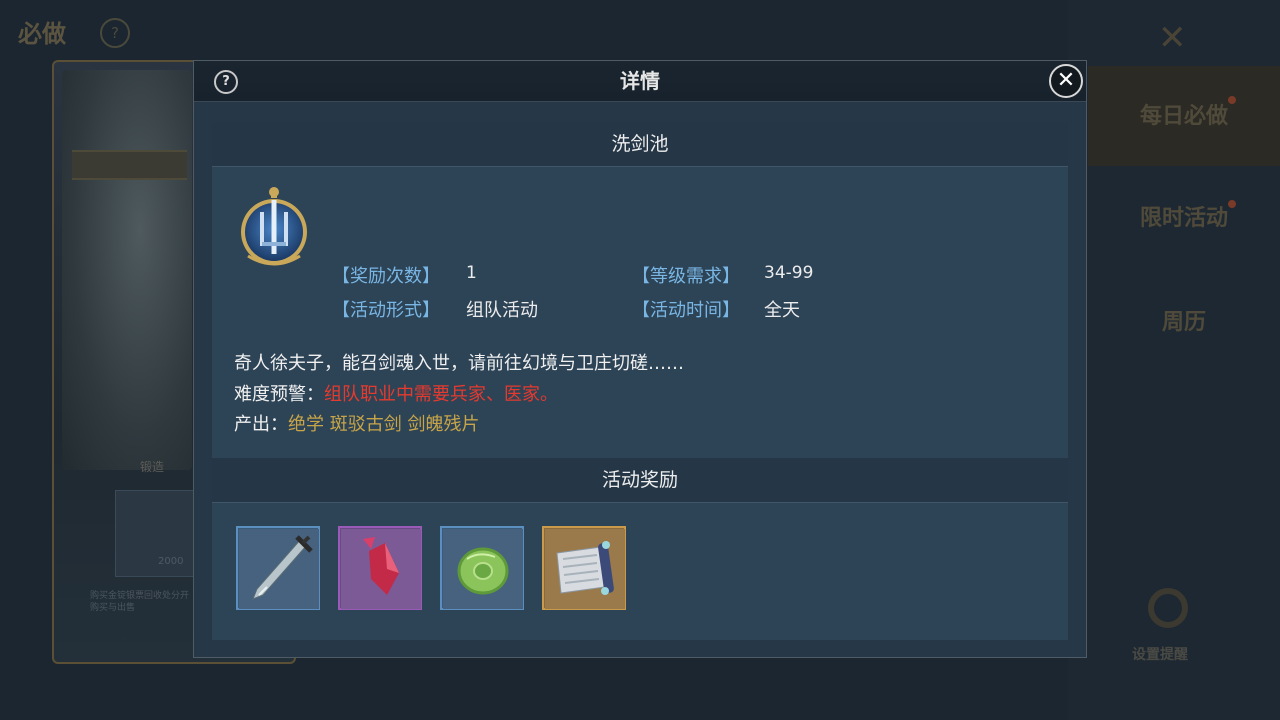 This screenshot has height=720, width=1280. What do you see at coordinates (127, 270) in the screenshot?
I see `background-character-portrait` at bounding box center [127, 270].